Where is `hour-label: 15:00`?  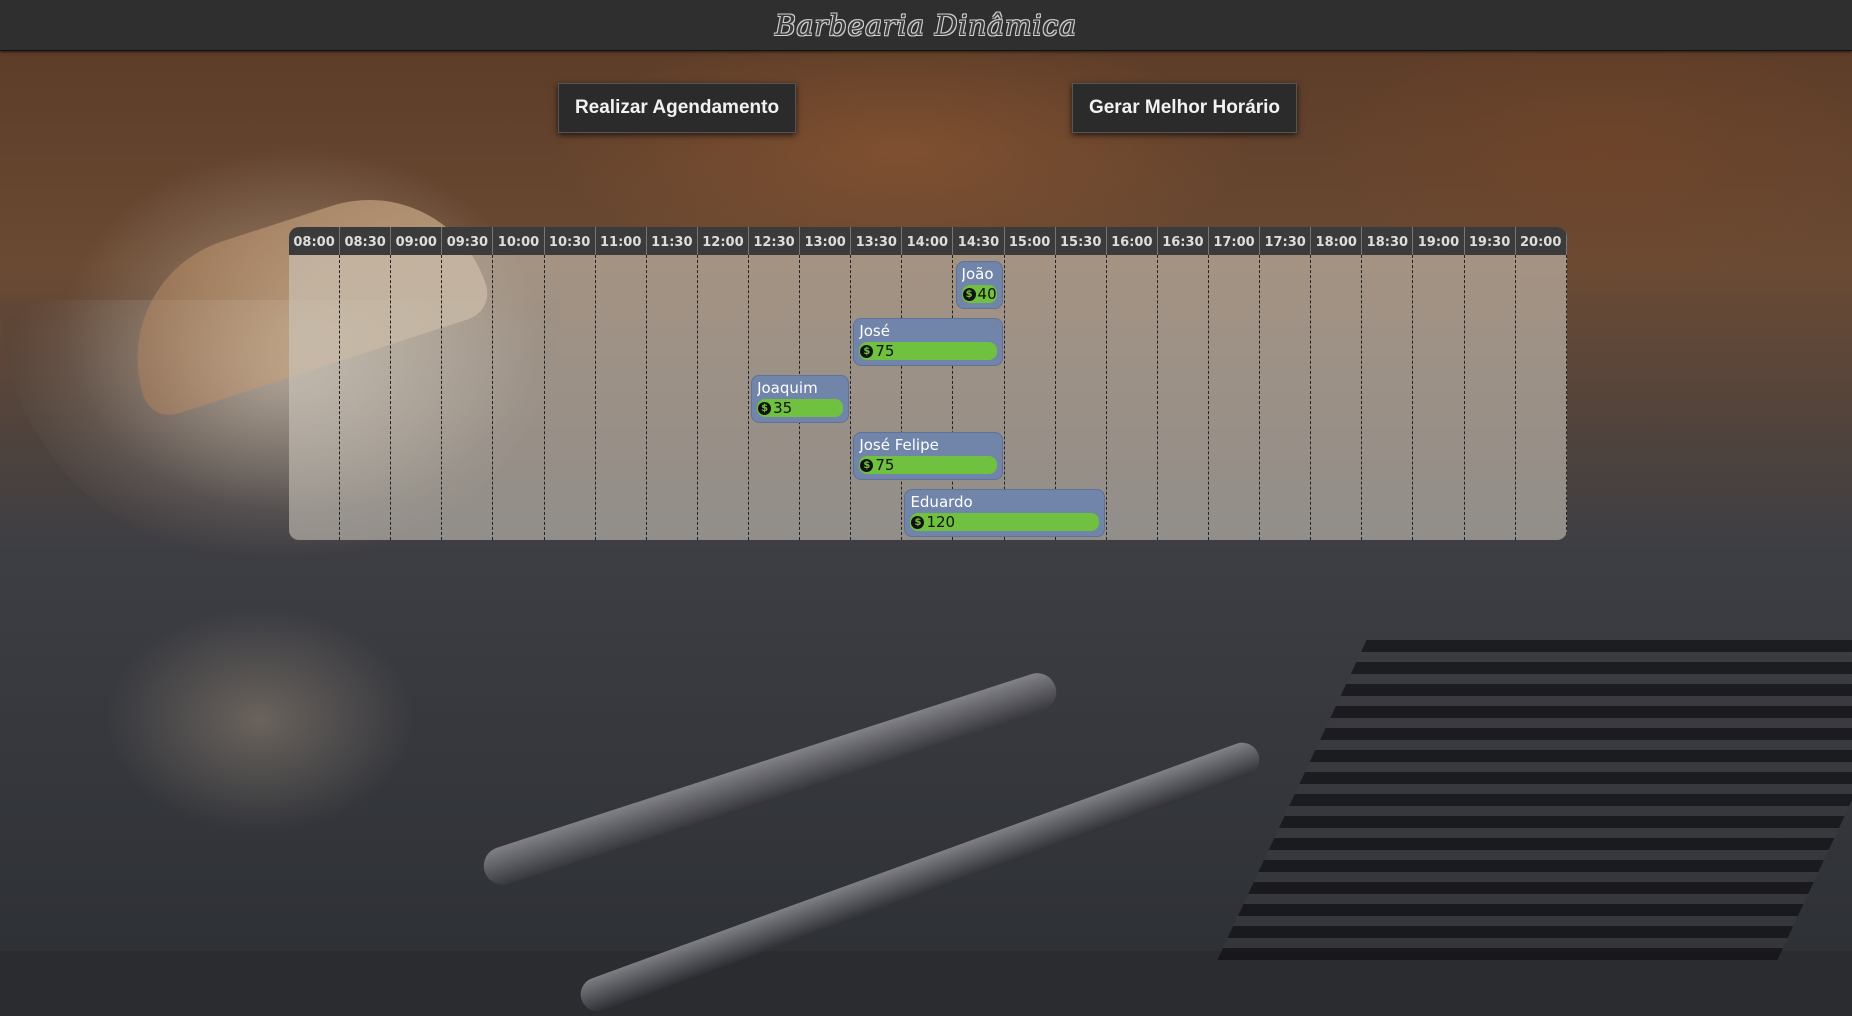
hour-label: 15:00 is located at coordinates (1030, 241).